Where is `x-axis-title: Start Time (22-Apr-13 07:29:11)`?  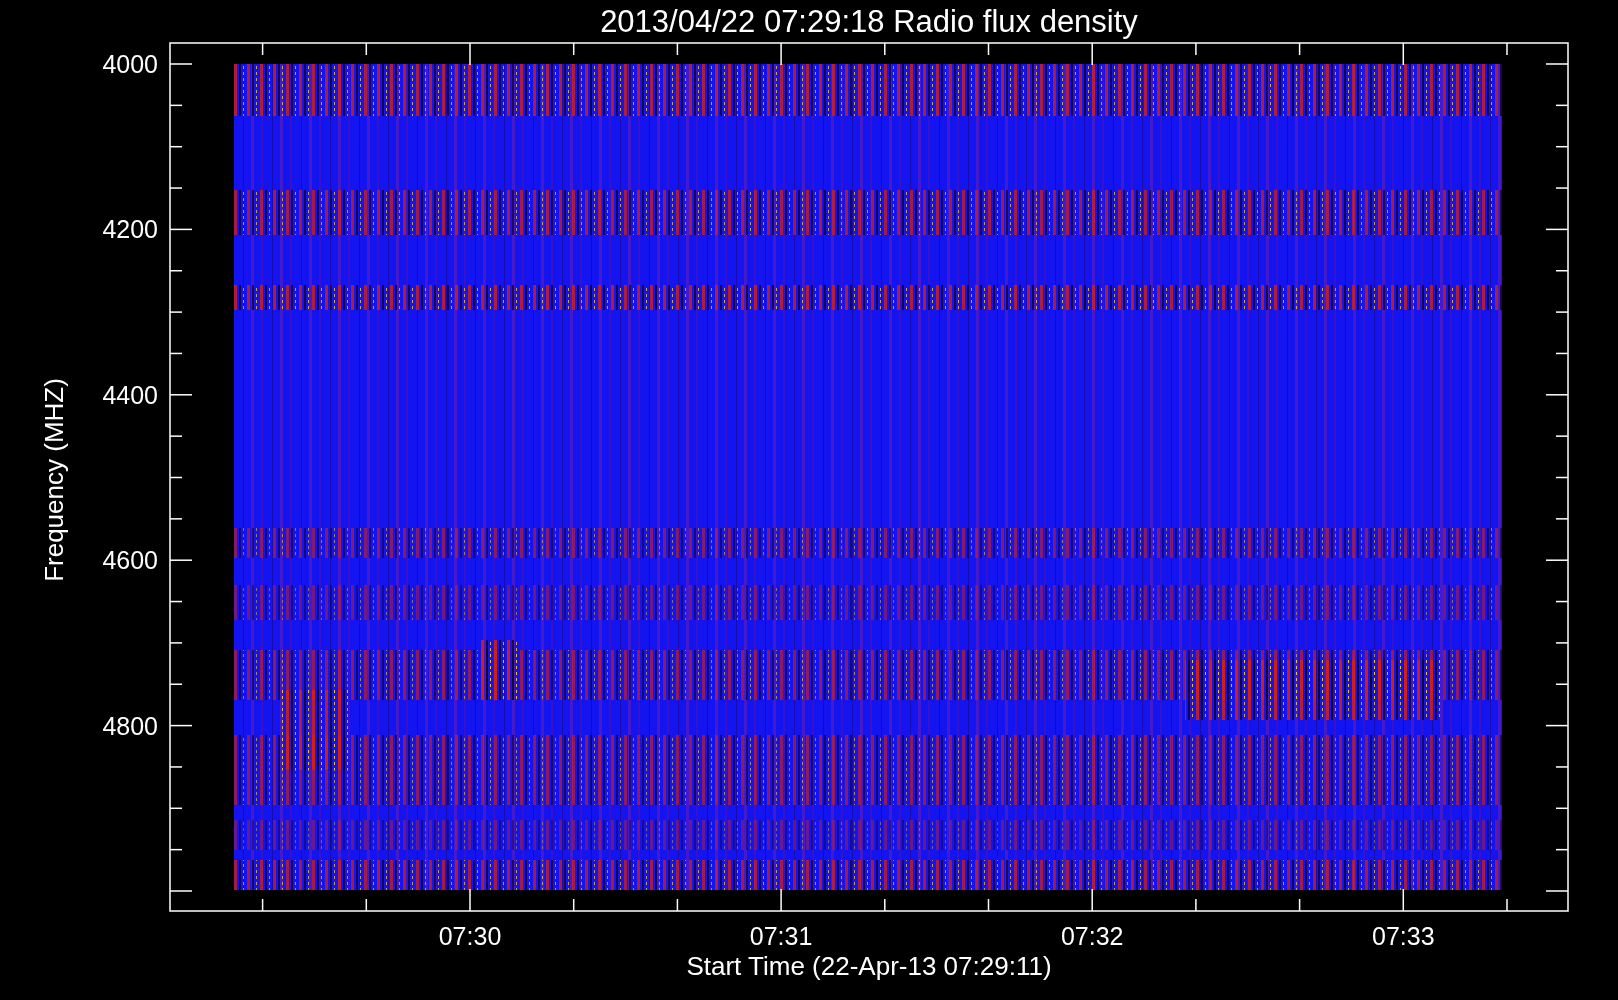
x-axis-title: Start Time (22-Apr-13 07:29:11) is located at coordinates (869, 966).